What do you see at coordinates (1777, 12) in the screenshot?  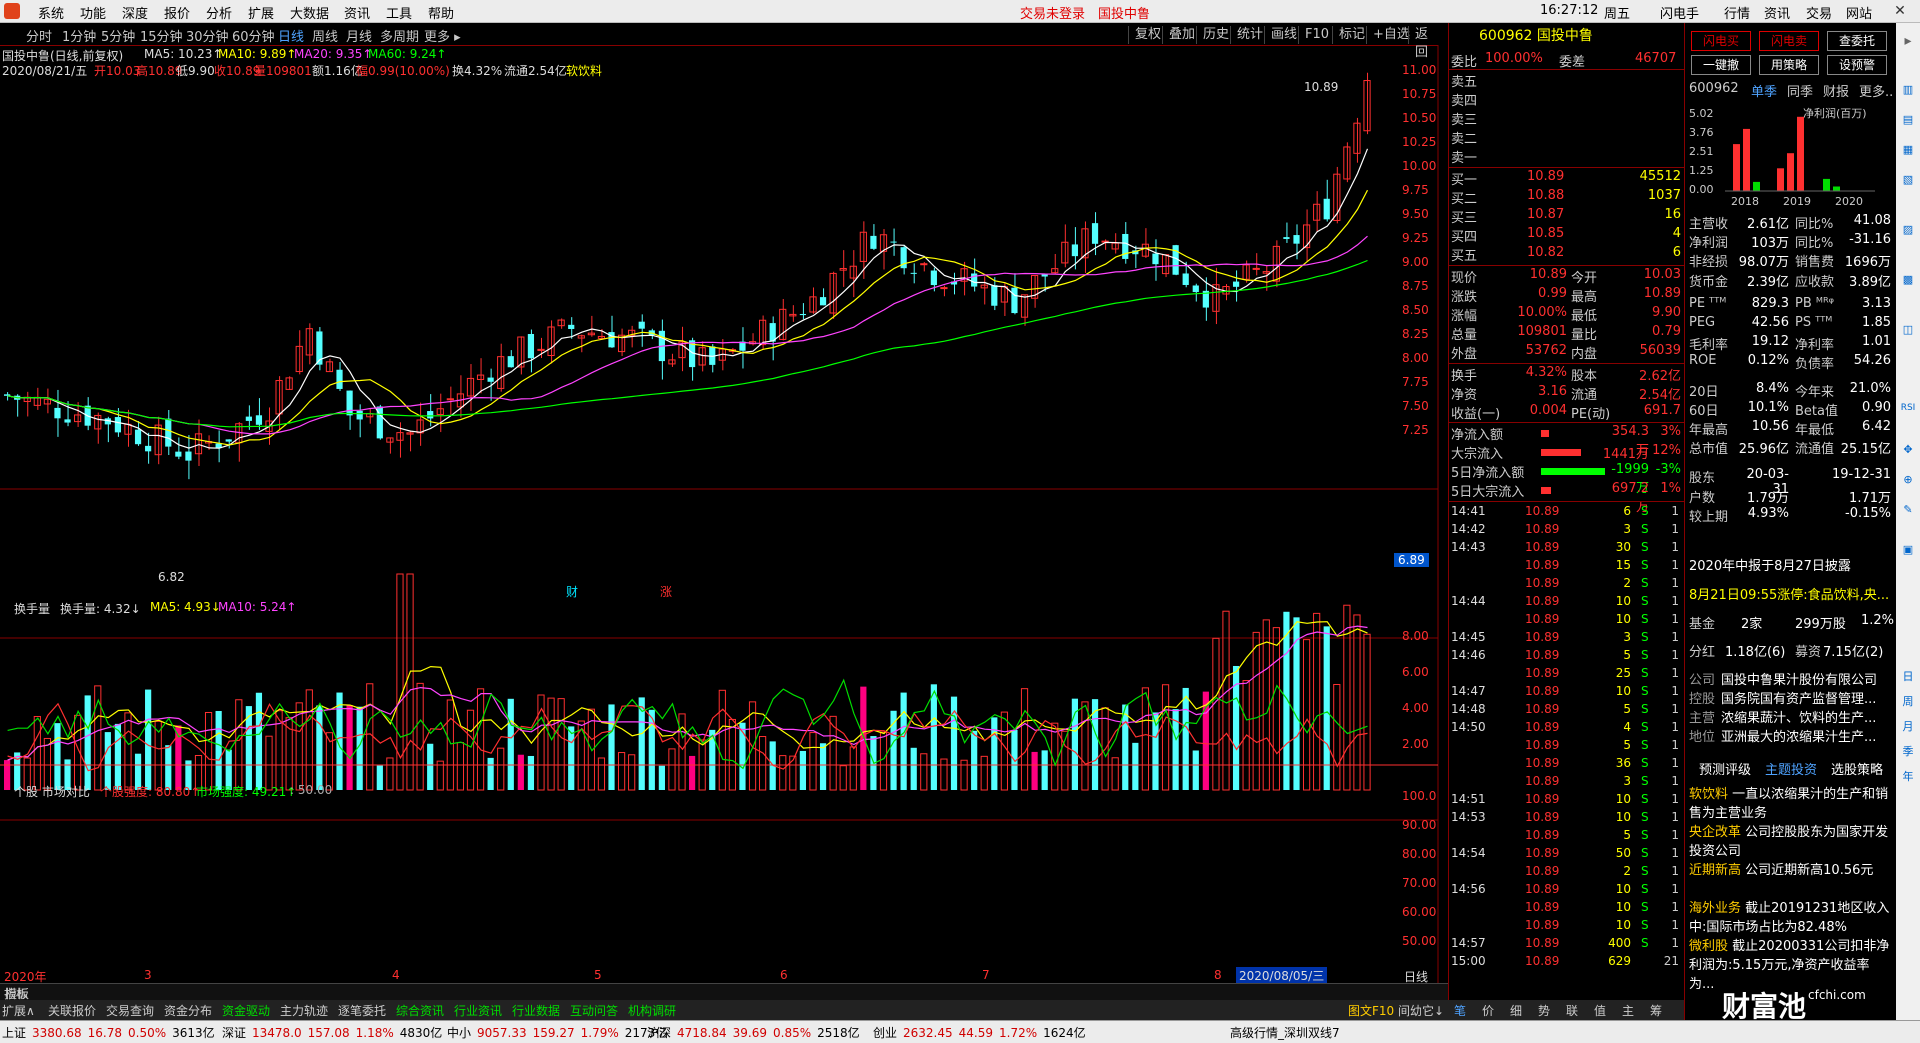 I see `menu-info: 资讯` at bounding box center [1777, 12].